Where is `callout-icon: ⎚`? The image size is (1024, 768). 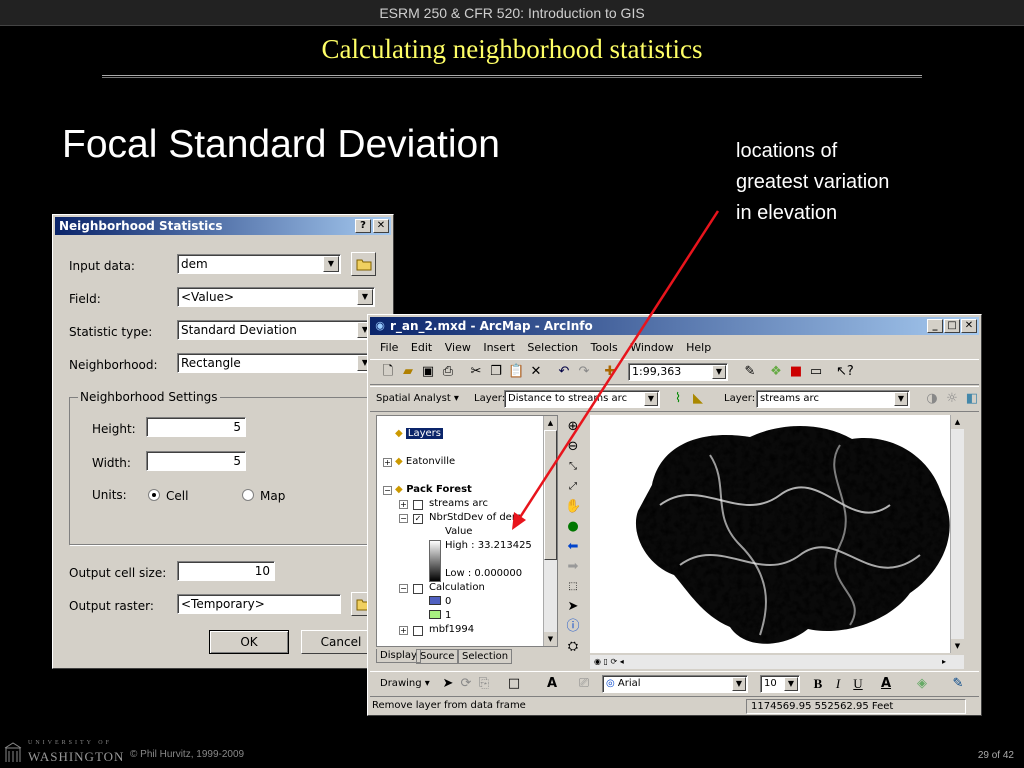
callout-icon: ⎚ is located at coordinates (584, 684).